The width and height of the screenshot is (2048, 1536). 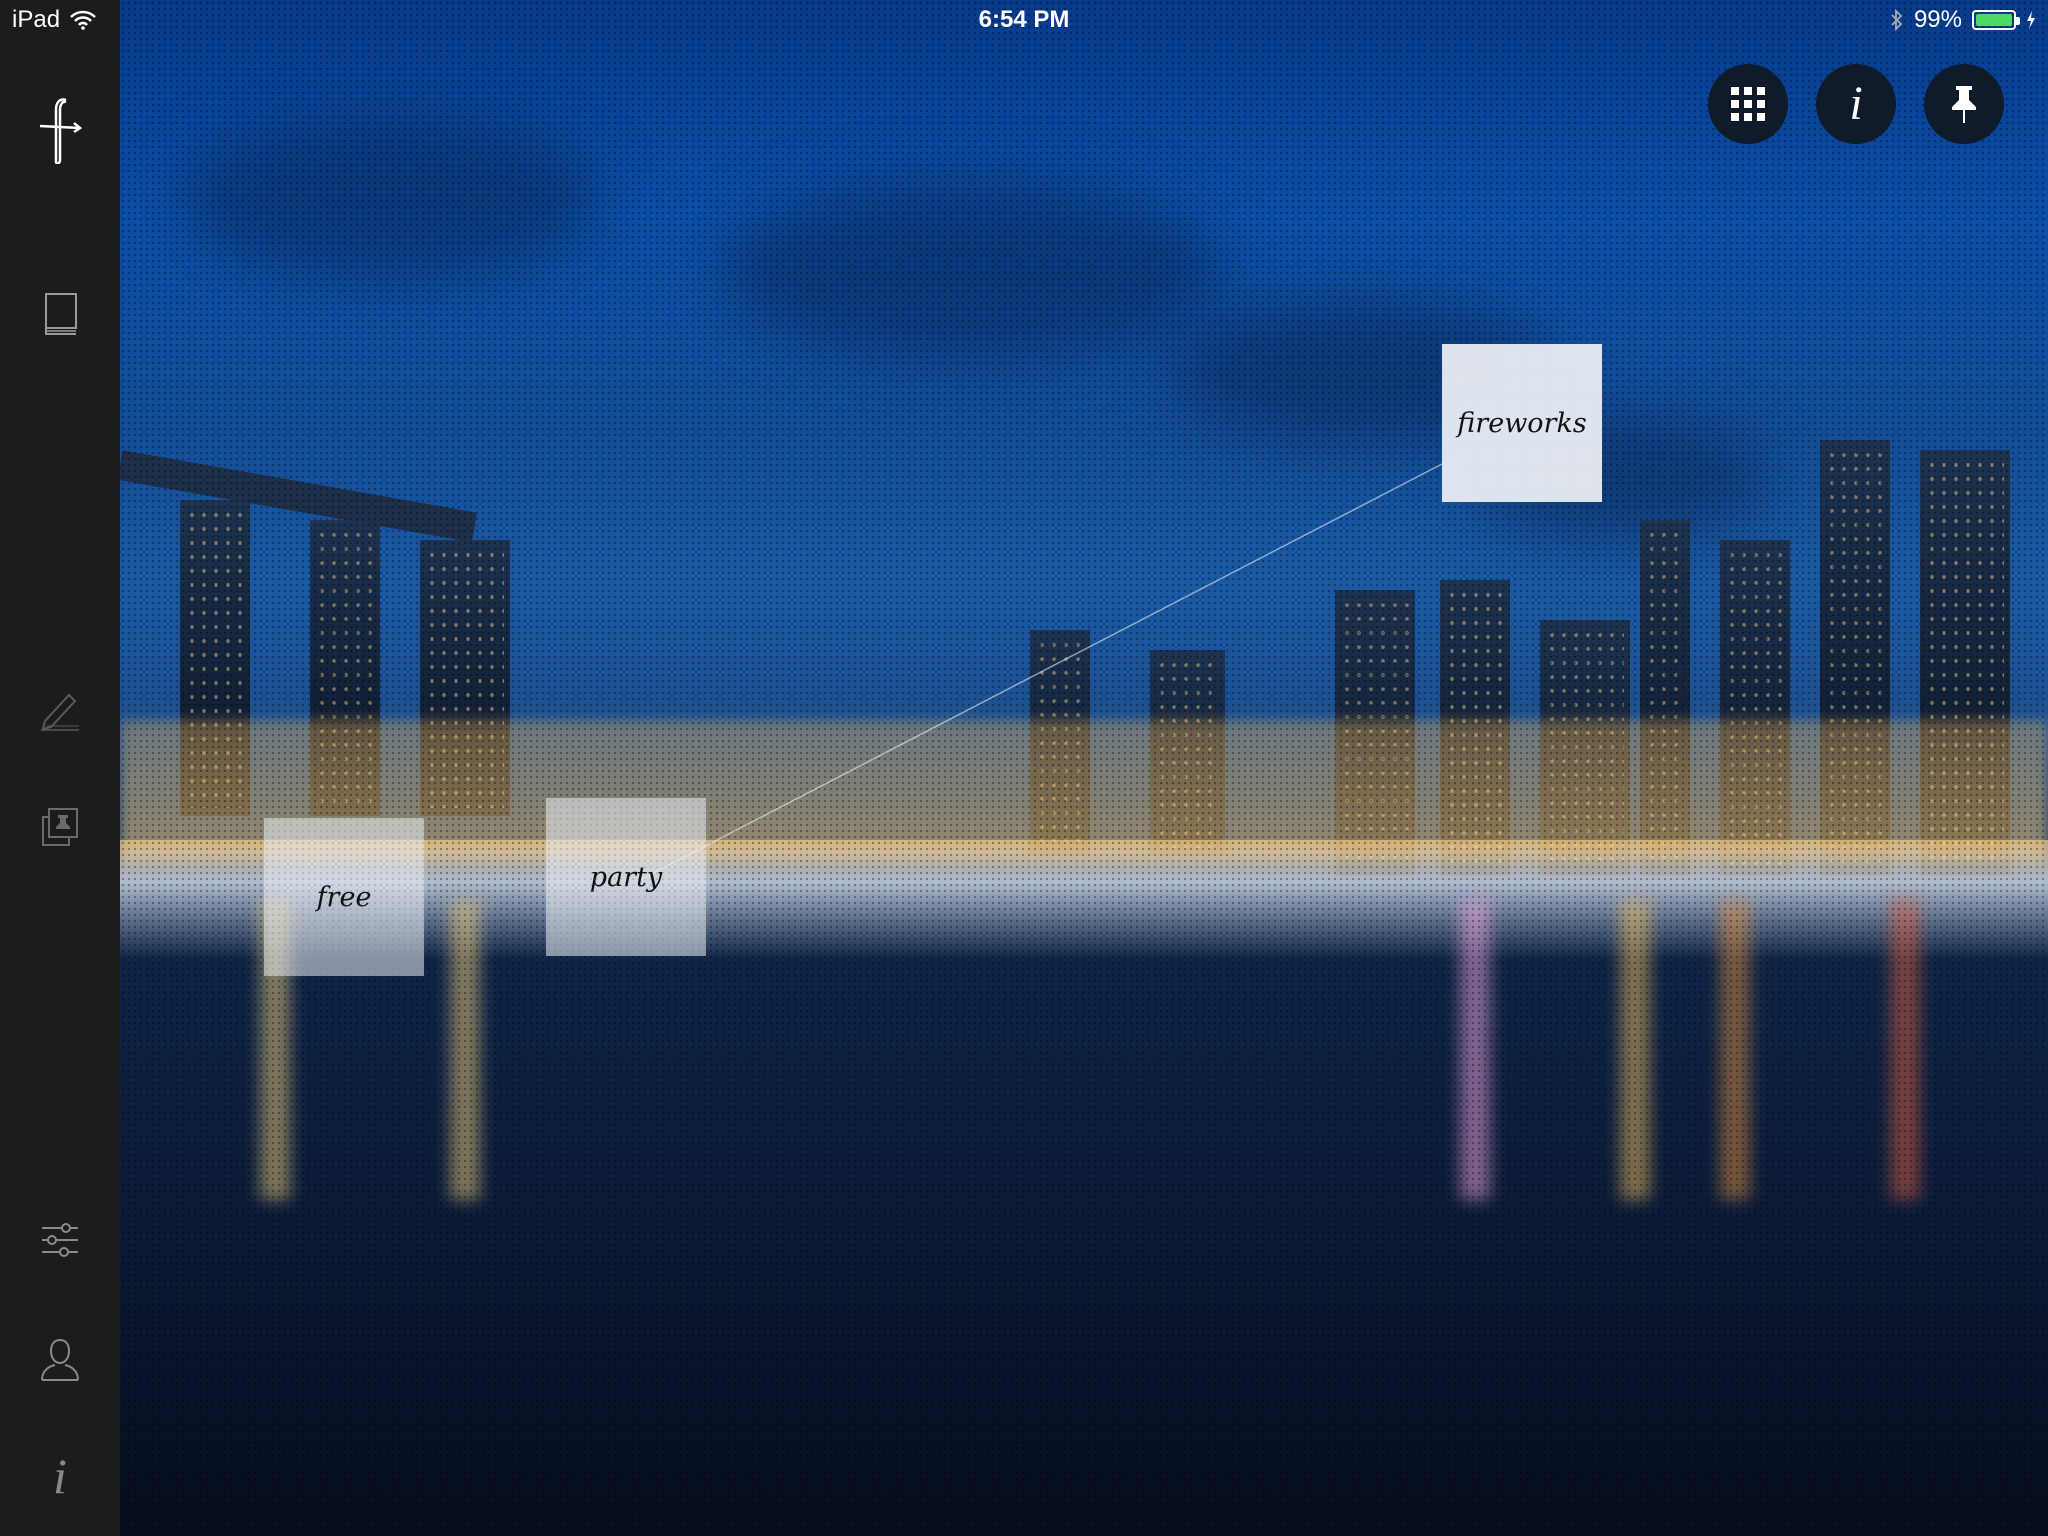 I want to click on flipboard-f-logo, so click(x=61, y=131).